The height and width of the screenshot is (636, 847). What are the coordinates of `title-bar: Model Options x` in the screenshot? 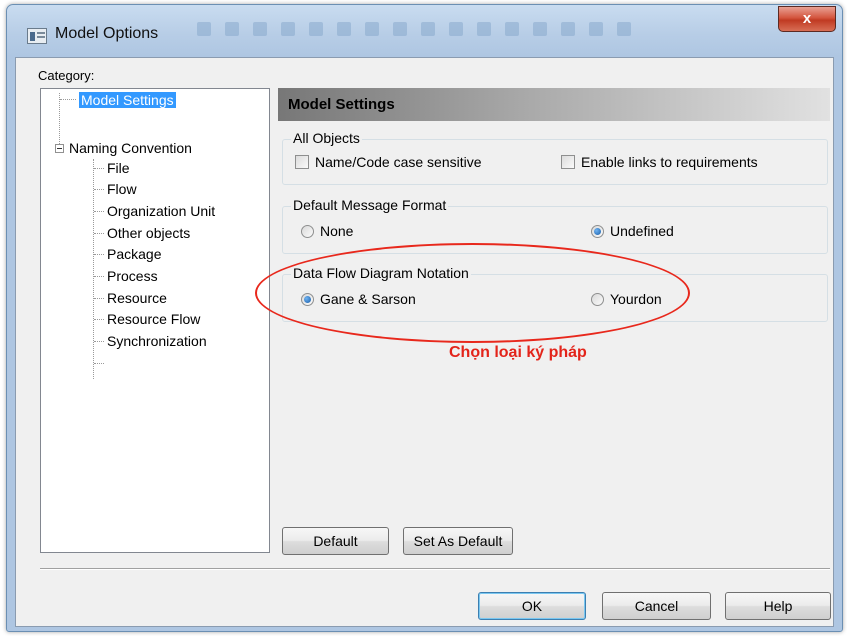 It's located at (424, 32).